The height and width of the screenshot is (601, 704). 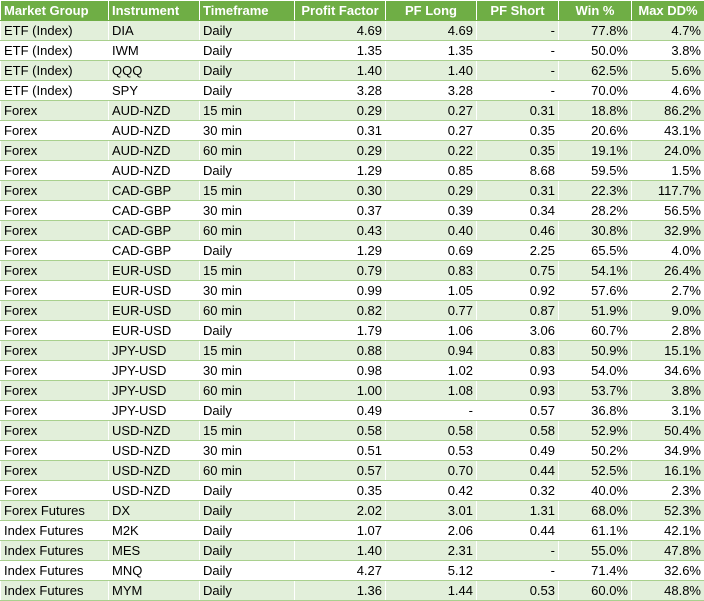 What do you see at coordinates (595, 431) in the screenshot?
I see `cell-win-pct: 52.9%` at bounding box center [595, 431].